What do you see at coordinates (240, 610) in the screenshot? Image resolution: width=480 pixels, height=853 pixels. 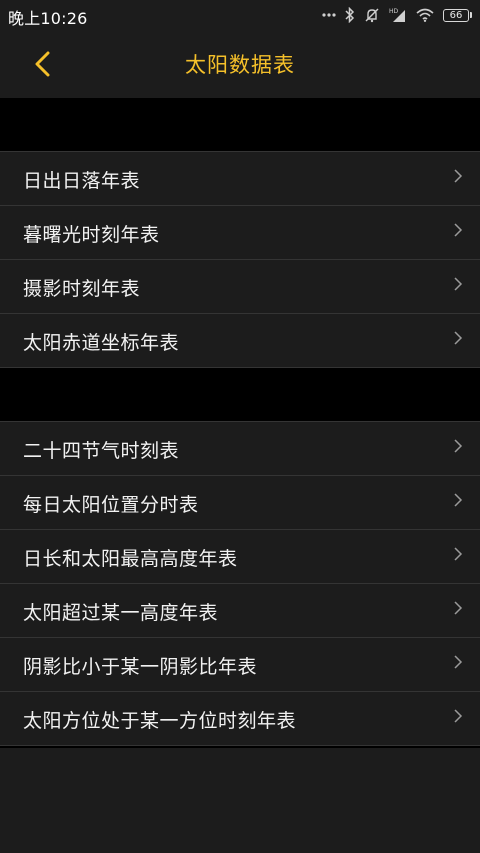 I see `list-item-above-altitude: 太阳超过某一高度年表` at bounding box center [240, 610].